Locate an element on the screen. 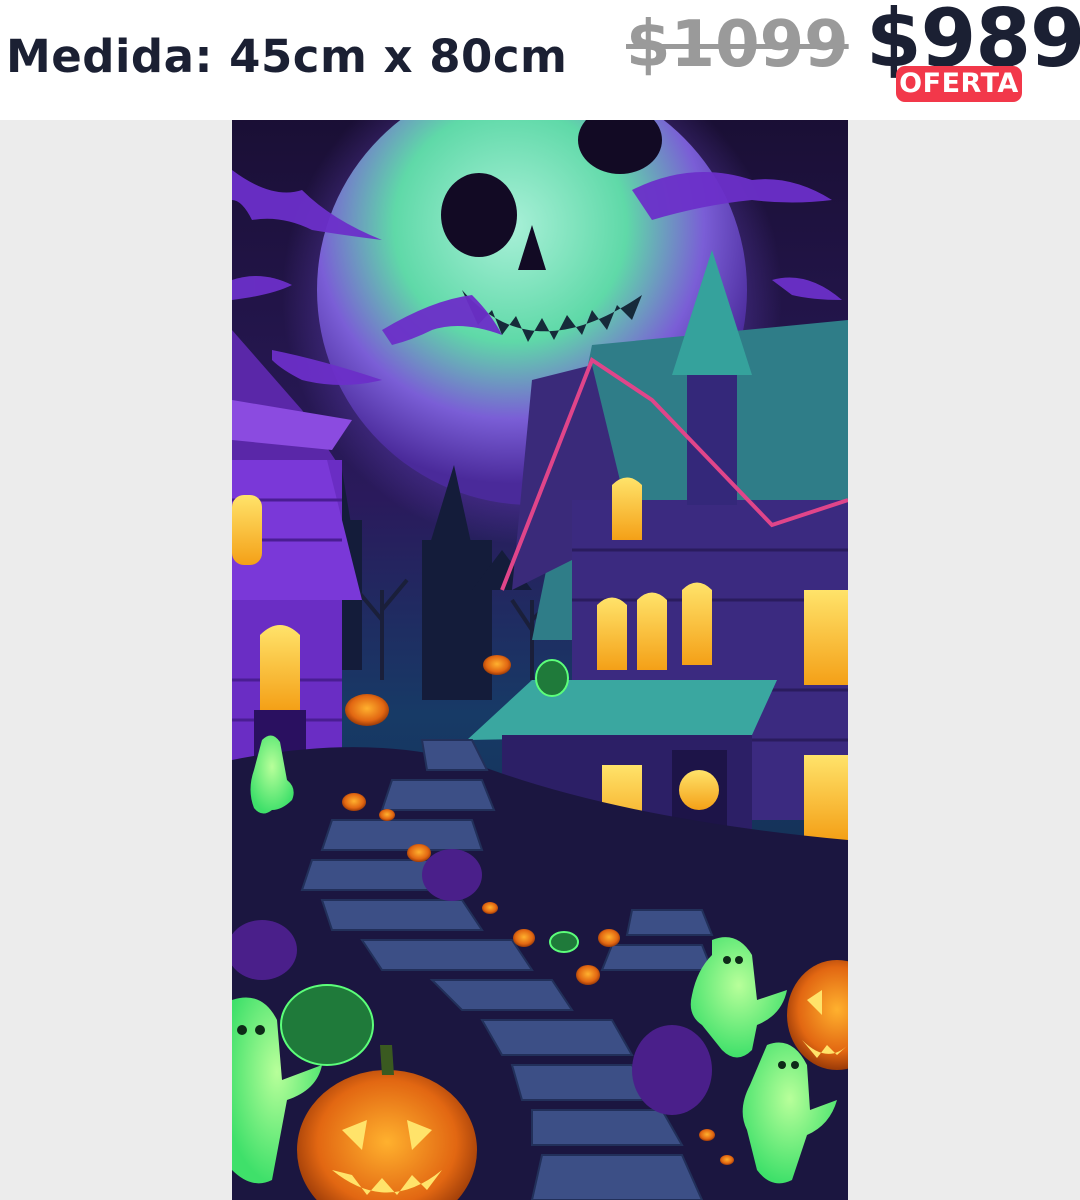 The width and height of the screenshot is (1080, 1200). original-price: $1099 is located at coordinates (737, 45).